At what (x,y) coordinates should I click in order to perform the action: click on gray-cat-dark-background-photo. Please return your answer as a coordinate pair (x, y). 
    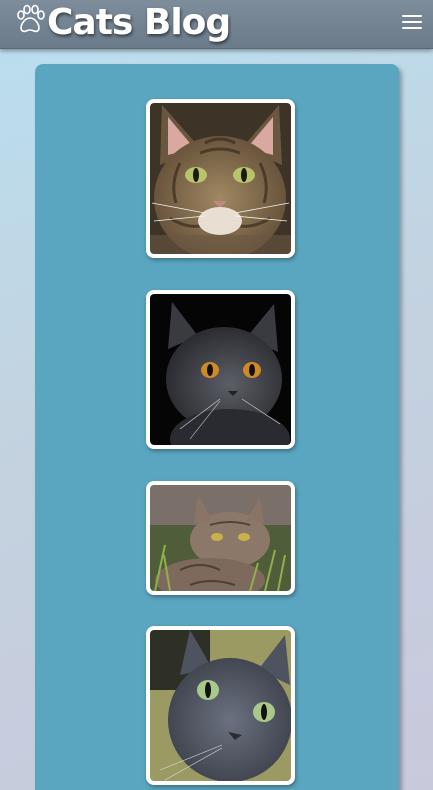
    Looking at the image, I should click on (220, 369).